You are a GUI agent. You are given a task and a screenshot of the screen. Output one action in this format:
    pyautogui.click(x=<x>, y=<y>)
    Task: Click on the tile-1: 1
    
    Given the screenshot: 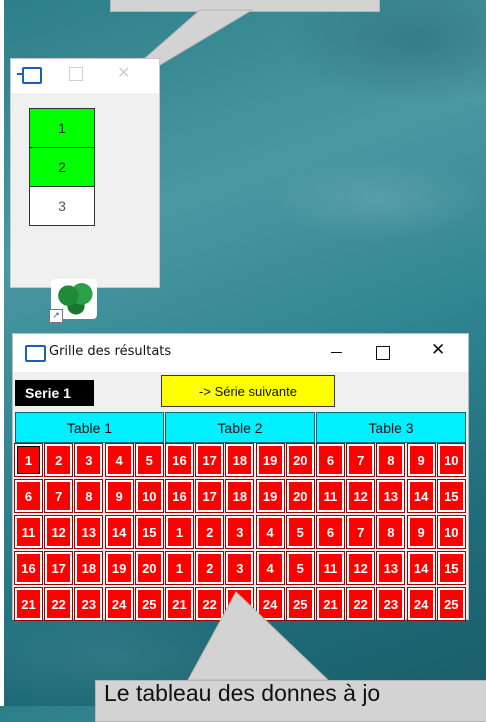 What is the action you would take?
    pyautogui.click(x=62, y=128)
    